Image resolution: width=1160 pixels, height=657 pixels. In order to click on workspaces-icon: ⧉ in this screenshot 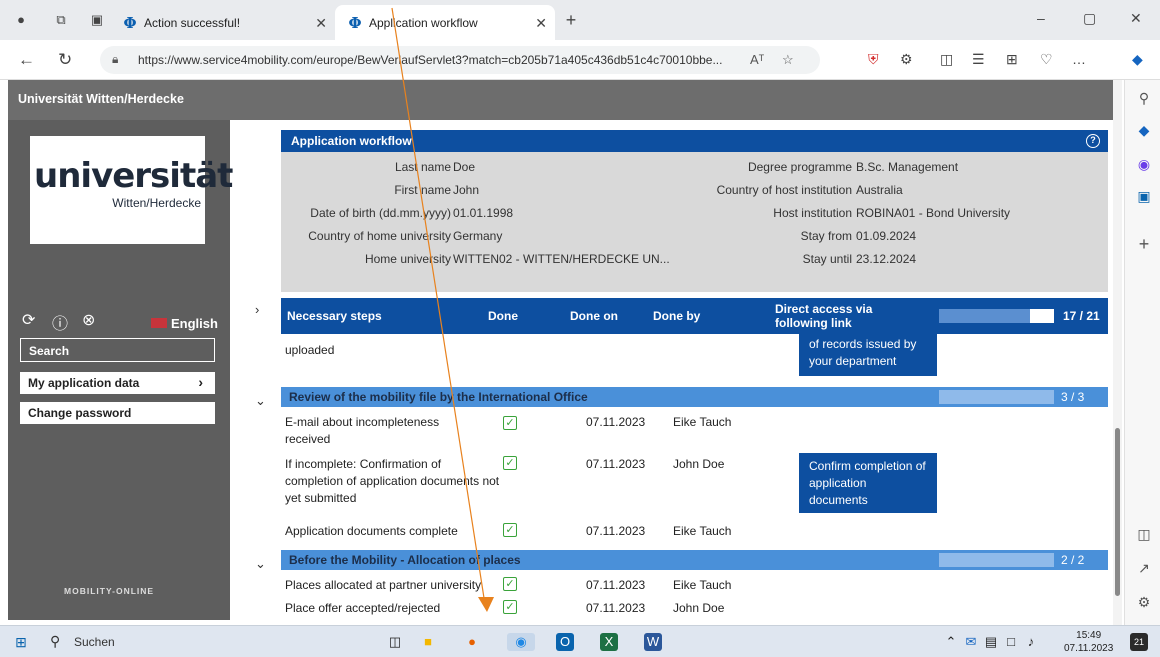, I will do `click(61, 20)`.